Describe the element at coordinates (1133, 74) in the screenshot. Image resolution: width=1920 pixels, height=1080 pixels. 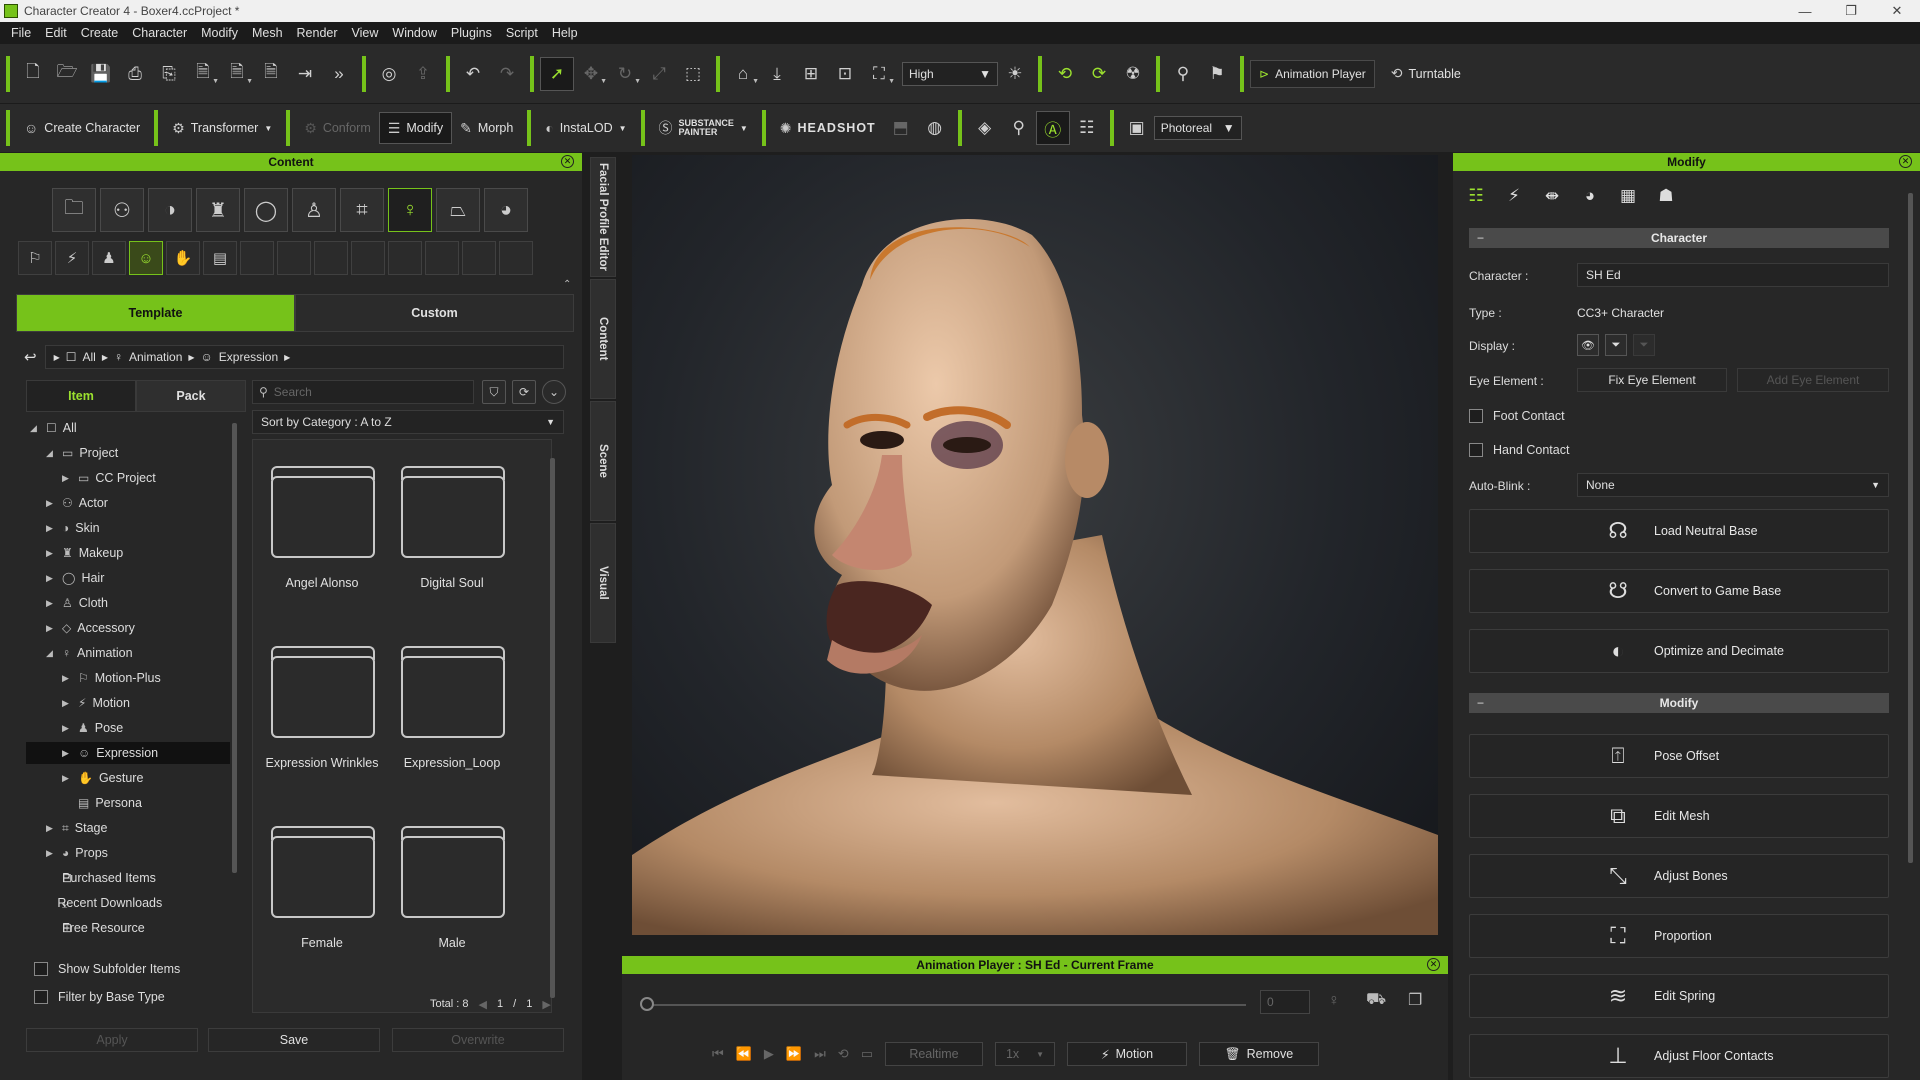
I see `collision-icon: ☢` at that location.